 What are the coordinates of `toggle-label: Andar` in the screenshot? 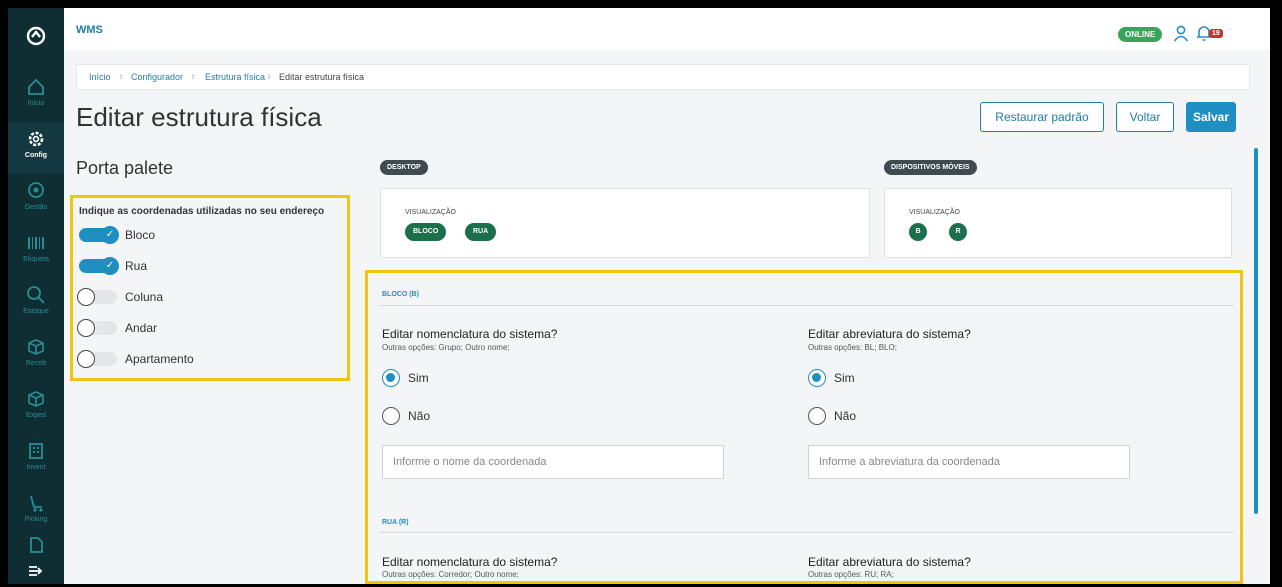 It's located at (141, 328).